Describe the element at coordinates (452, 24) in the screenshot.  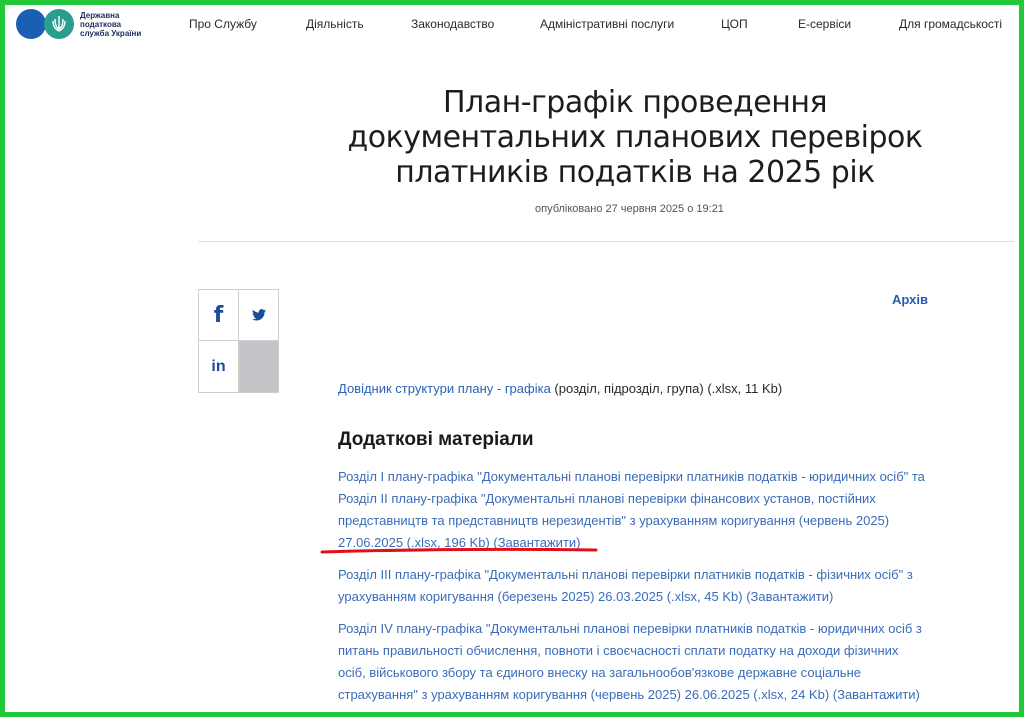
I see `nav-item-legislation: Законодавство` at that location.